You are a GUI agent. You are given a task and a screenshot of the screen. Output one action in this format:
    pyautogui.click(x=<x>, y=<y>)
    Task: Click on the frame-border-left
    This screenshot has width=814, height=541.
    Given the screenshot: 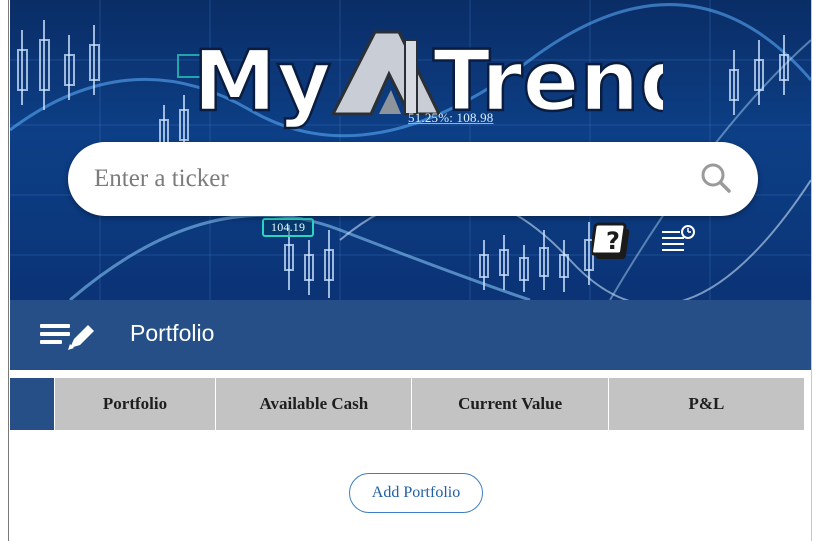 What is the action you would take?
    pyautogui.click(x=8, y=270)
    